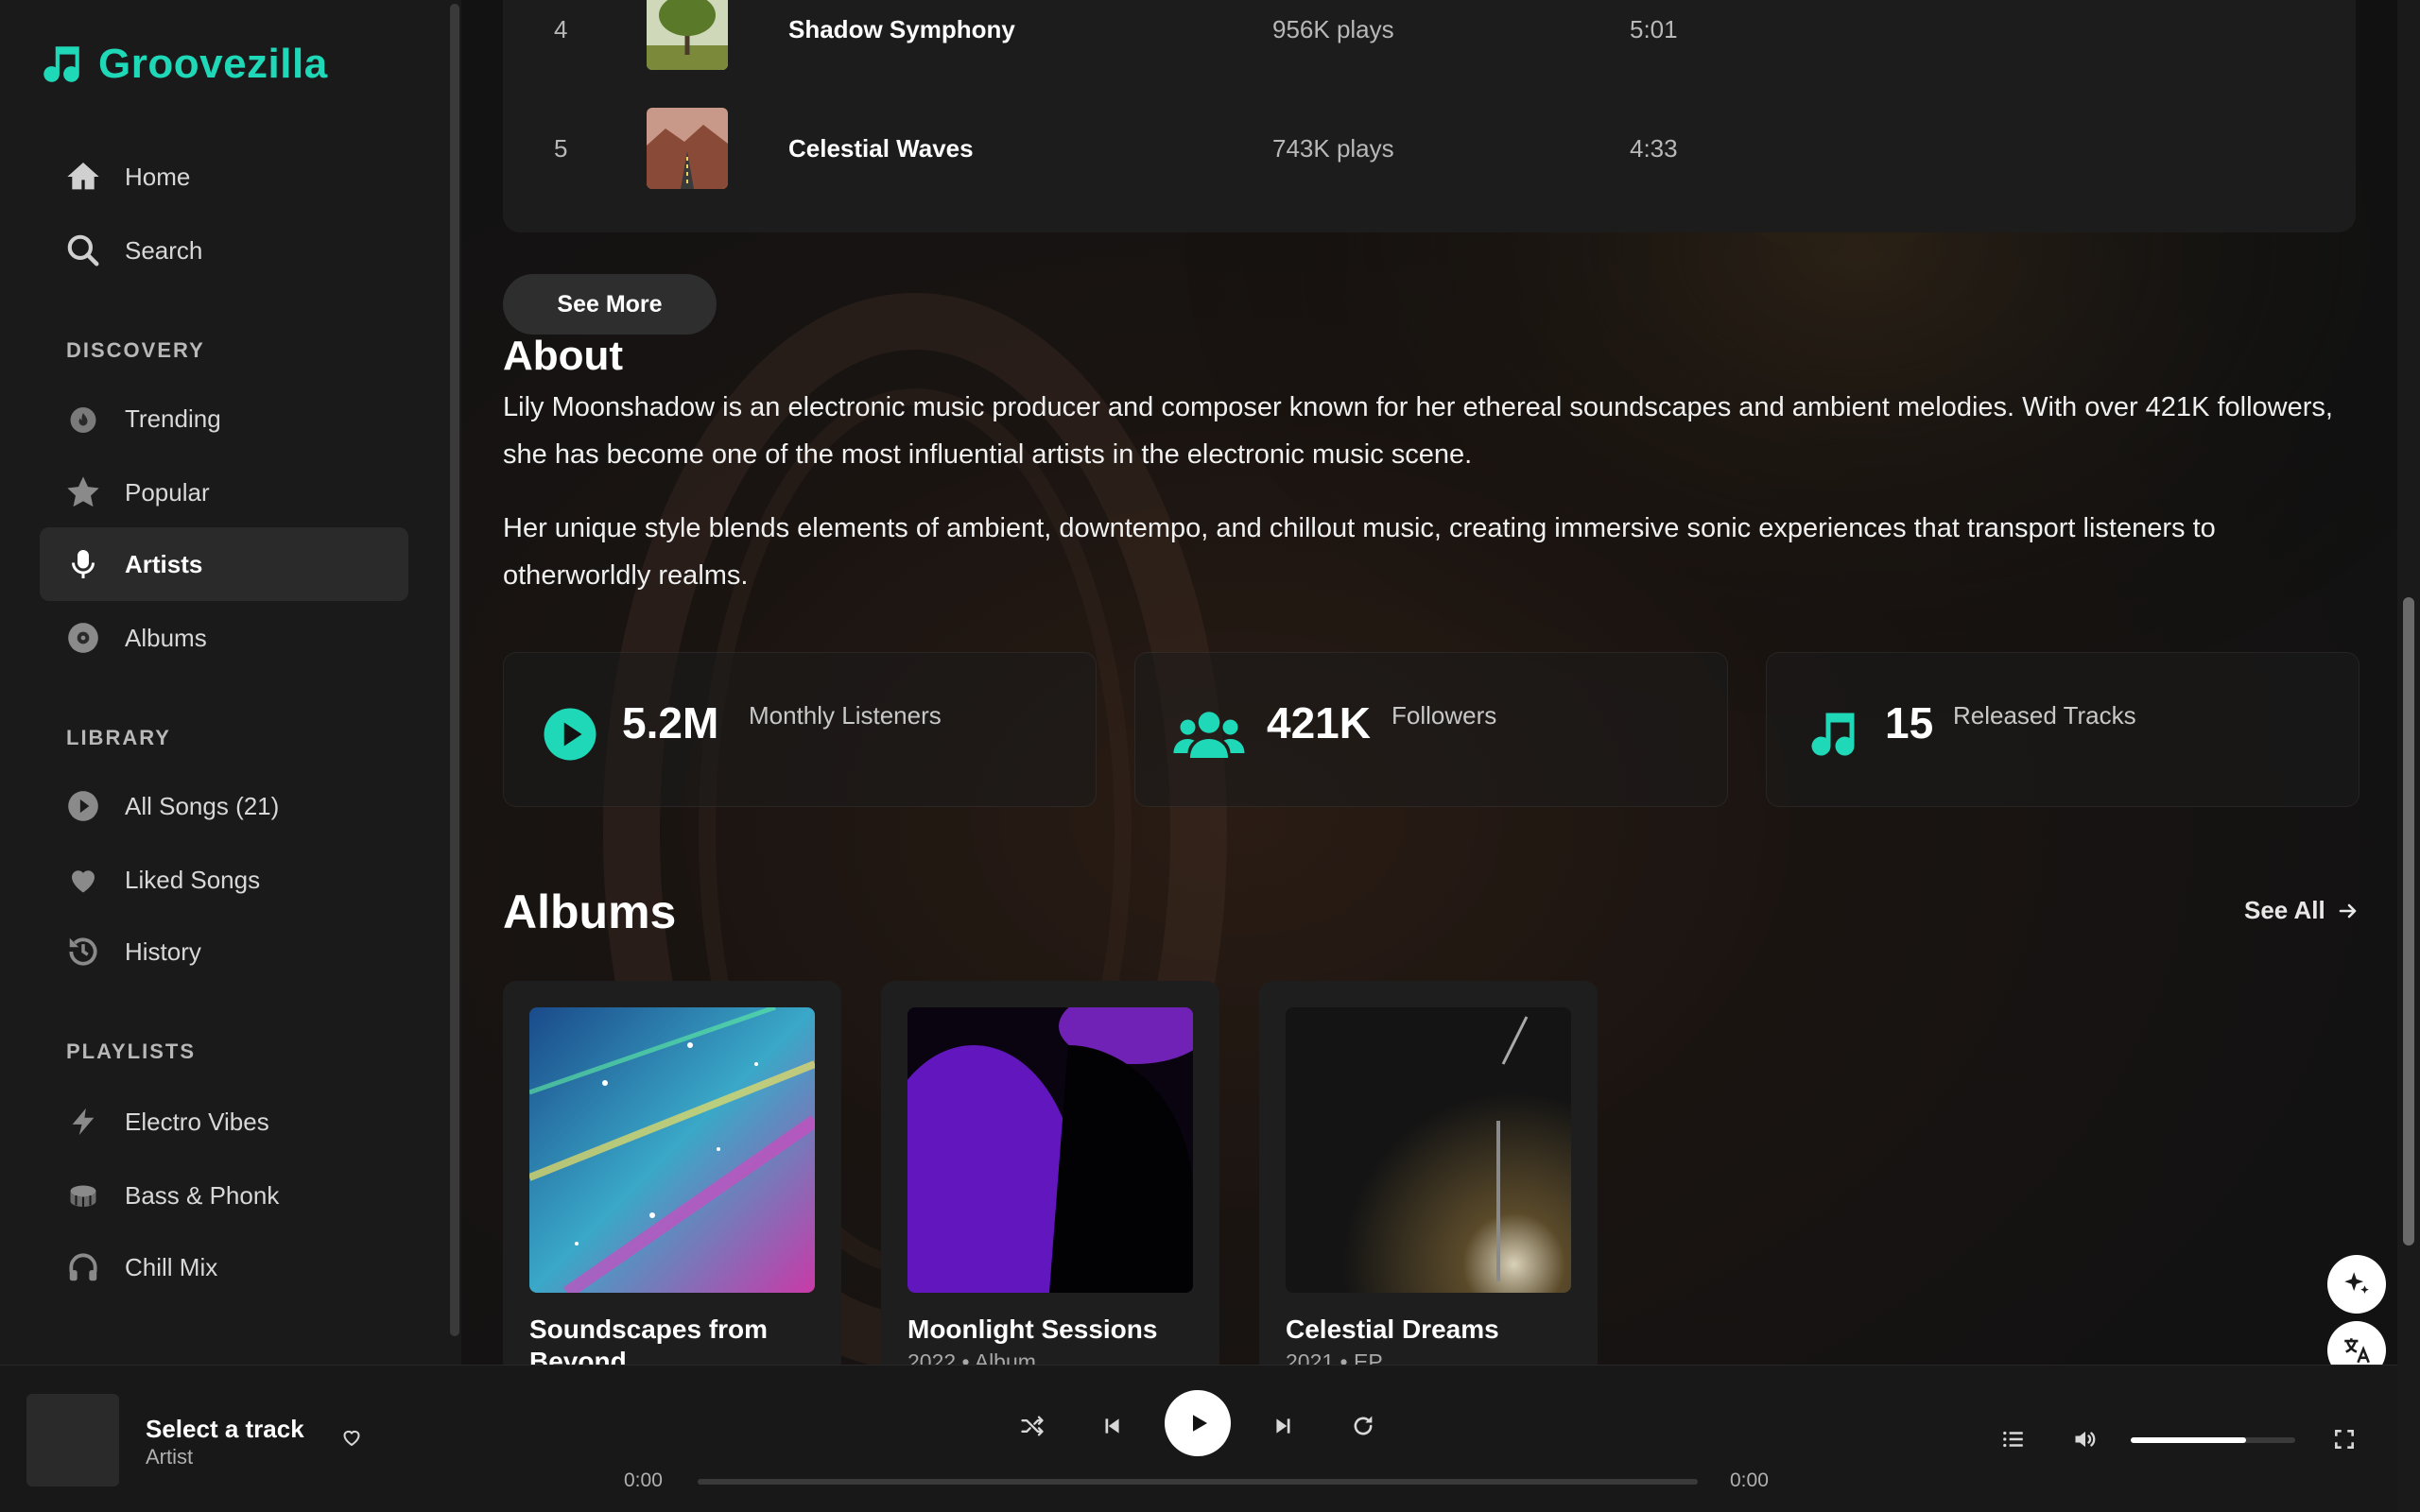 This screenshot has width=2420, height=1512. What do you see at coordinates (1654, 28) in the screenshot?
I see `track-duration: 5:01` at bounding box center [1654, 28].